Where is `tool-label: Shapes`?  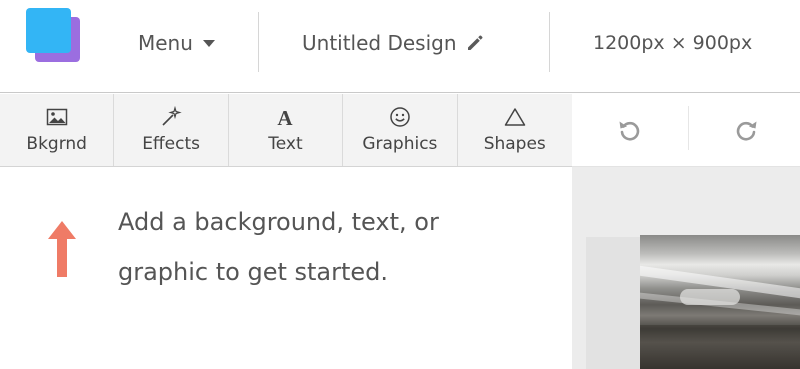
tool-label: Shapes is located at coordinates (514, 144).